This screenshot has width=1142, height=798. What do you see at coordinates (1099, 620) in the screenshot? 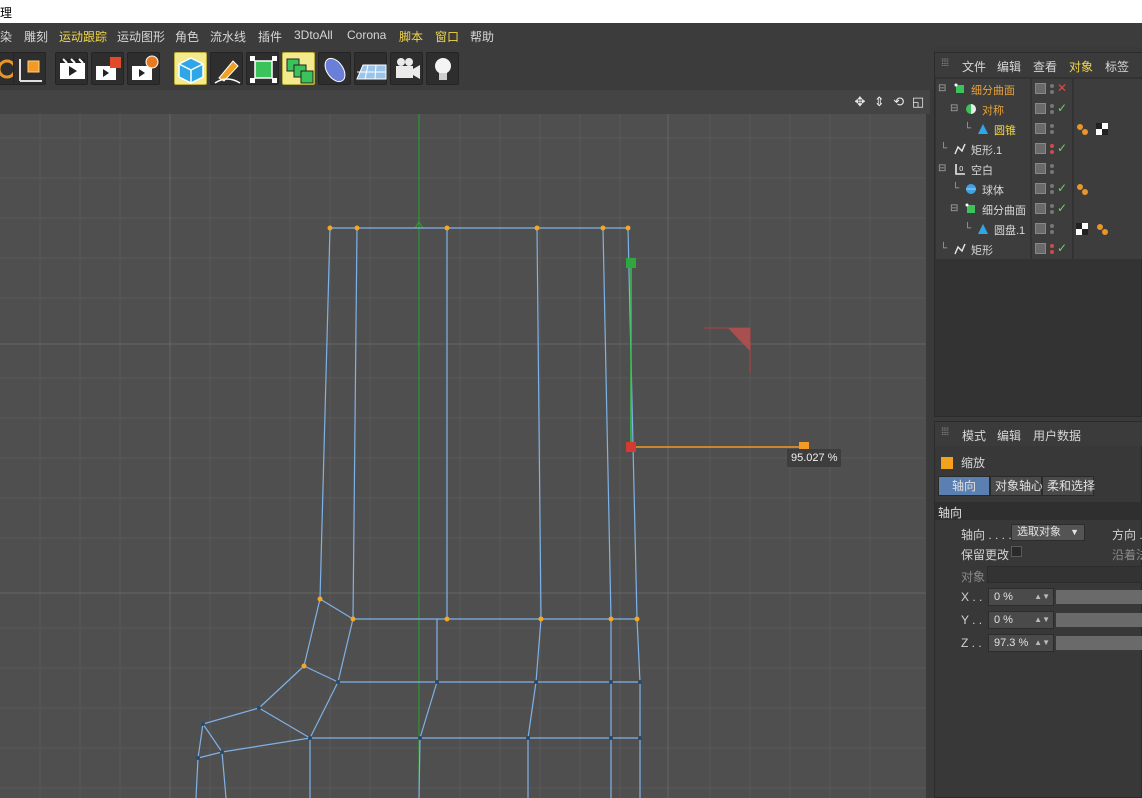
I see `y-slider` at bounding box center [1099, 620].